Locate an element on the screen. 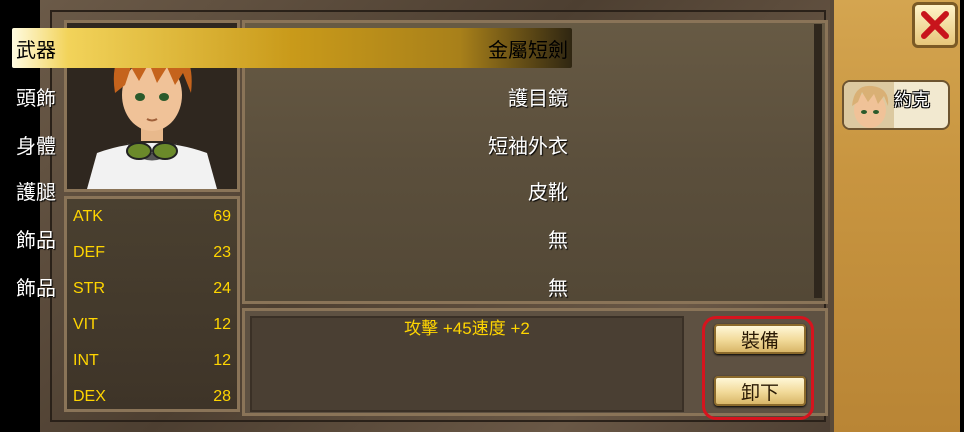  stat-row-dex: DEX 28 is located at coordinates (152, 397).